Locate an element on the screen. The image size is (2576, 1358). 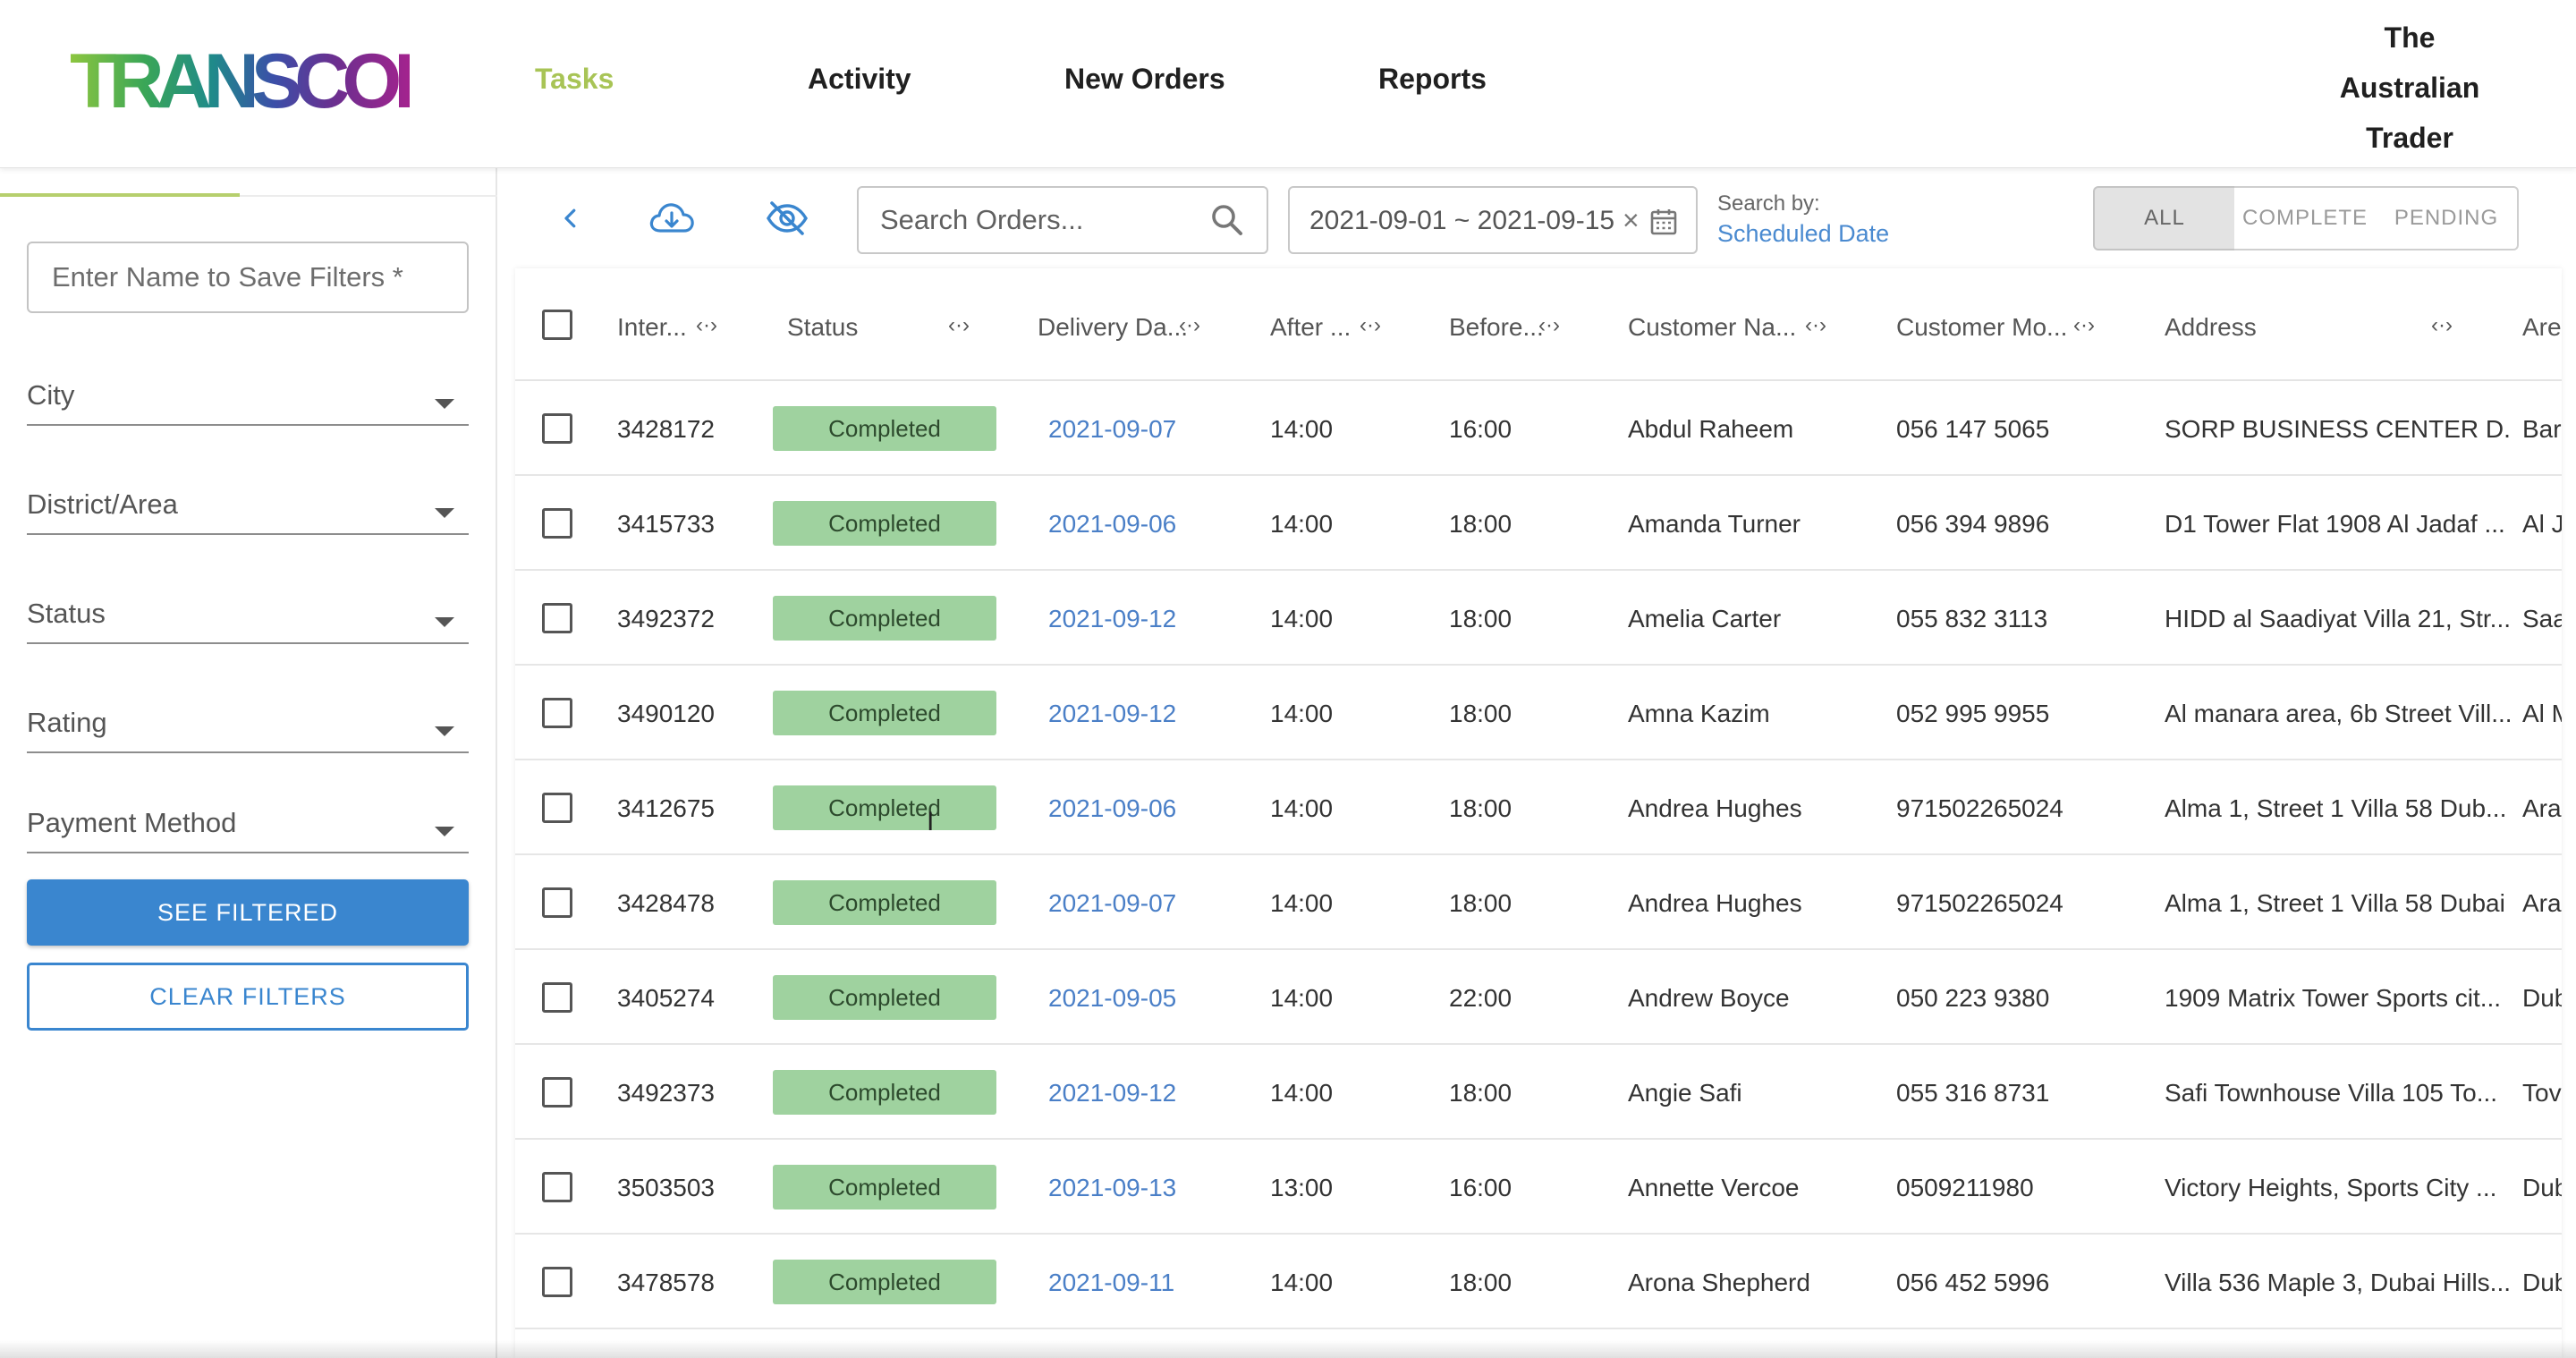
nav-tasks: Tasks is located at coordinates (574, 79).